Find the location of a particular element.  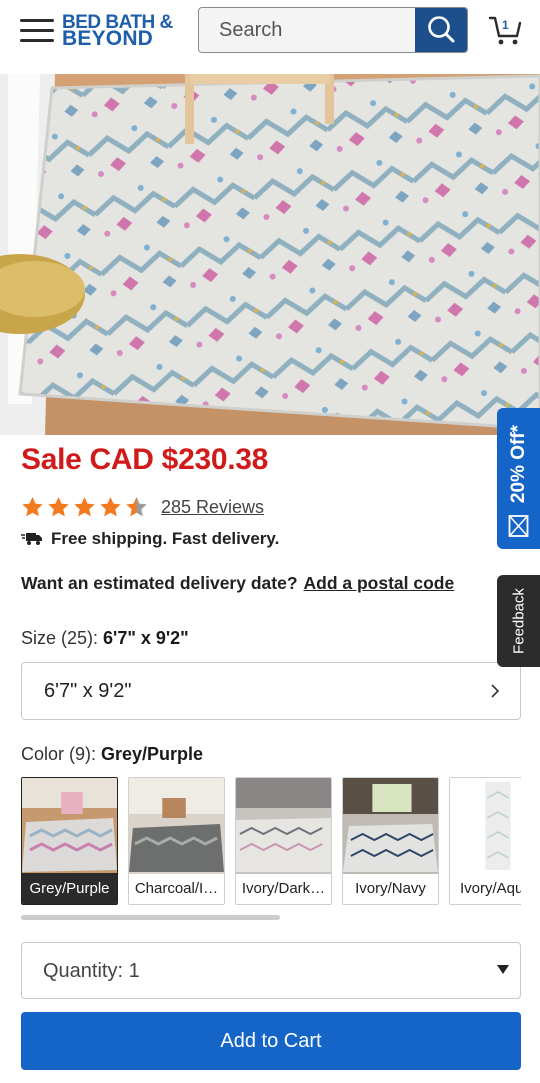

star-rating is located at coordinates (84, 507).